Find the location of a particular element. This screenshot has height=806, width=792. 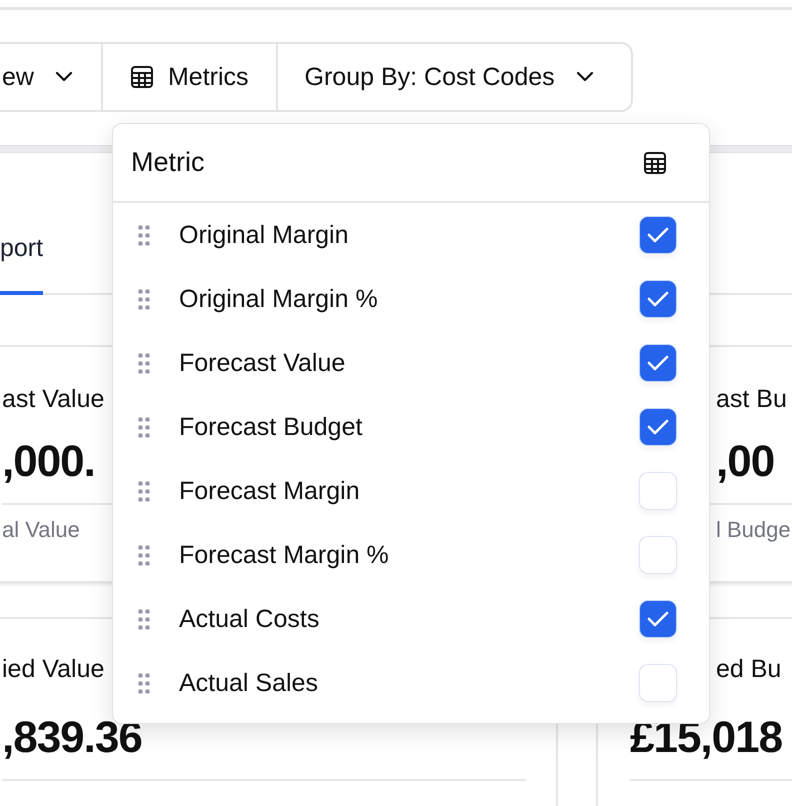

metric-label: Forecast Margin is located at coordinates (270, 491).